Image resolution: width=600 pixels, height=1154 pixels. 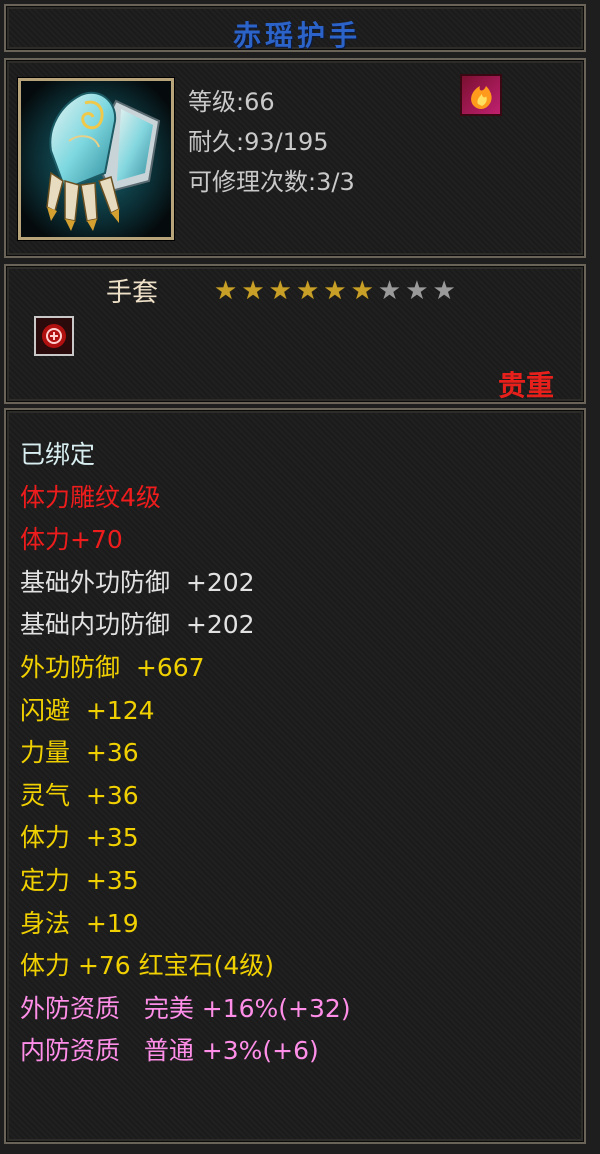 I want to click on attribute-line: 外功防御 +667, so click(x=112, y=667).